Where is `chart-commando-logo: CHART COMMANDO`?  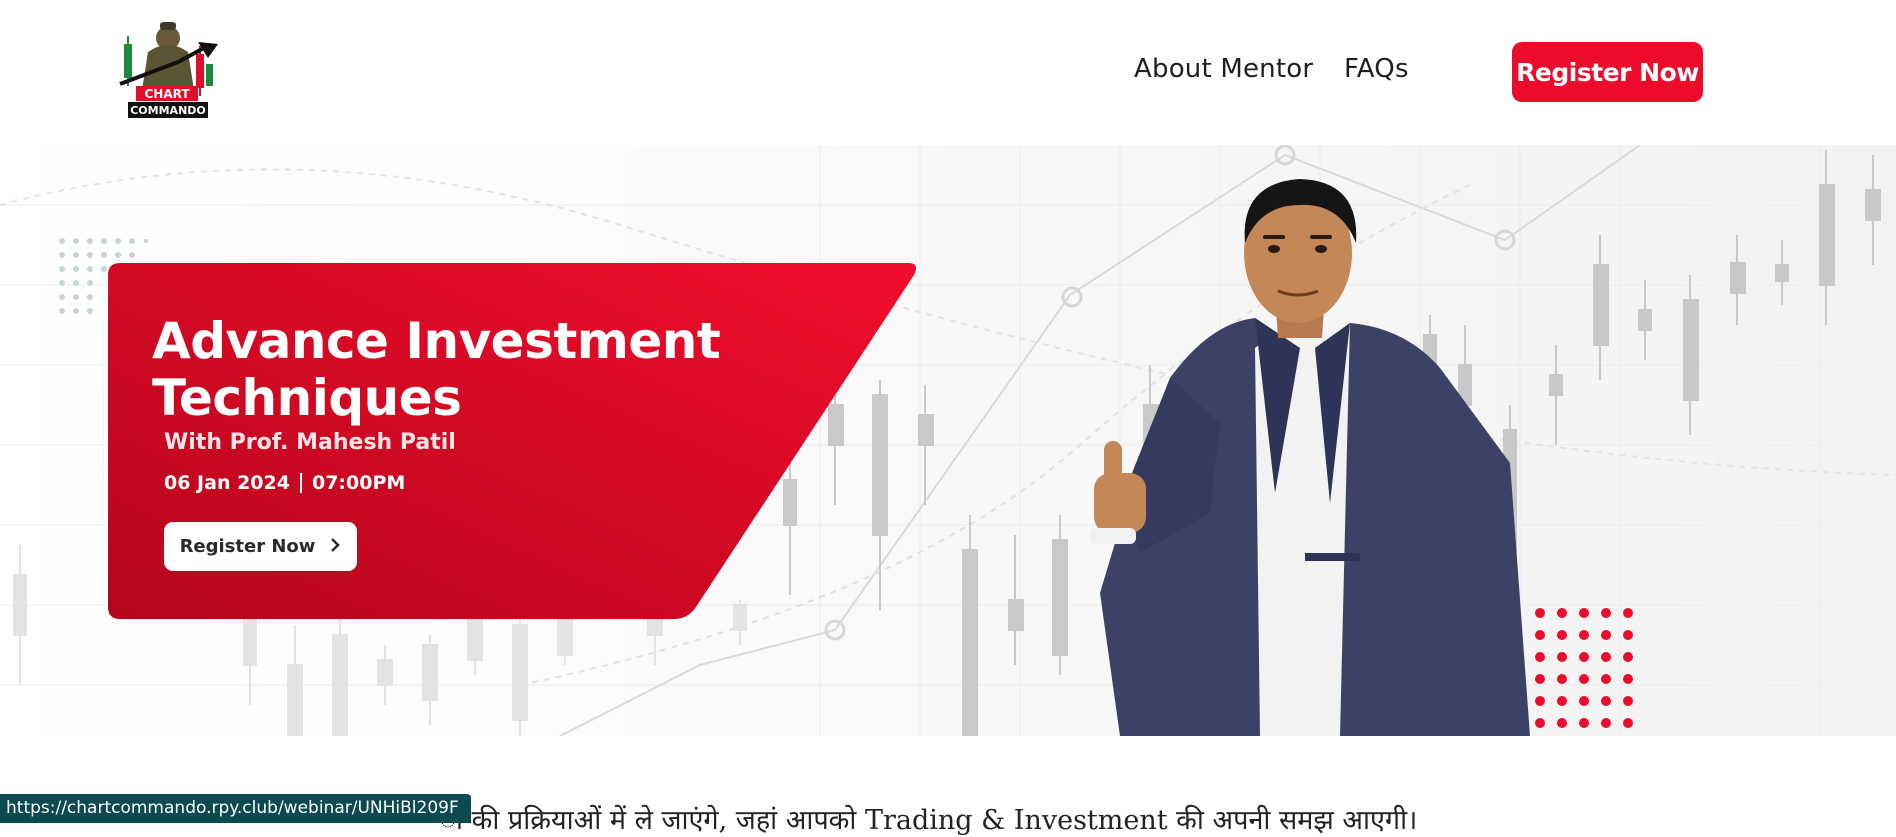 chart-commando-logo: CHART COMMANDO is located at coordinates (174, 71).